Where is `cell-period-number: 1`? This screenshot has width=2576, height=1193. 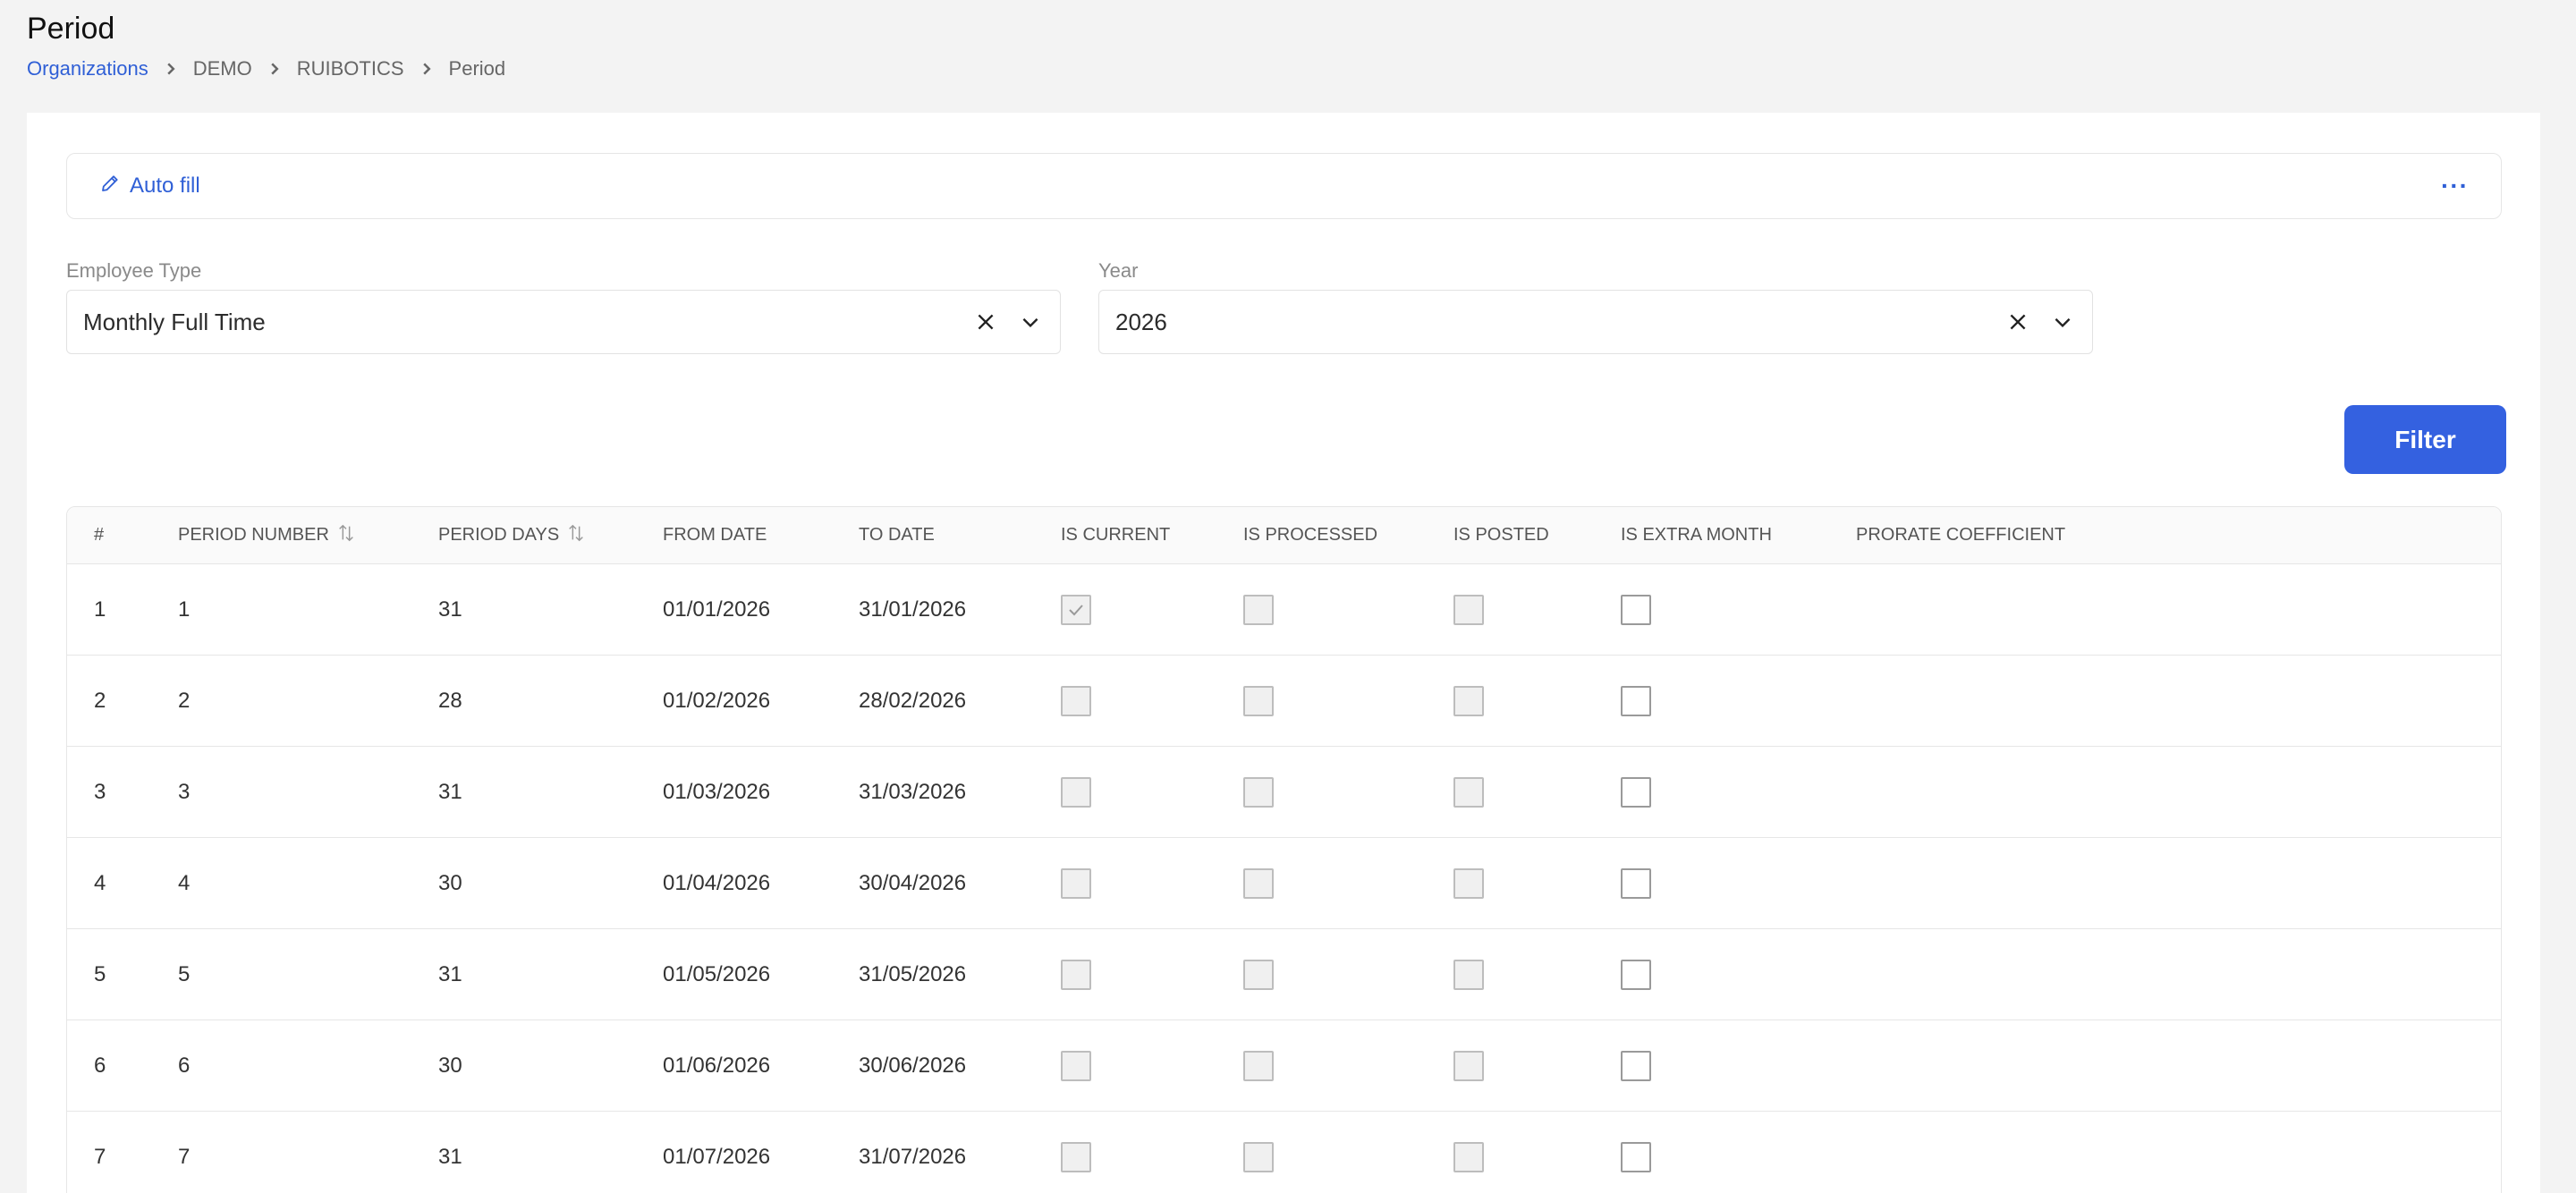 cell-period-number: 1 is located at coordinates (184, 609).